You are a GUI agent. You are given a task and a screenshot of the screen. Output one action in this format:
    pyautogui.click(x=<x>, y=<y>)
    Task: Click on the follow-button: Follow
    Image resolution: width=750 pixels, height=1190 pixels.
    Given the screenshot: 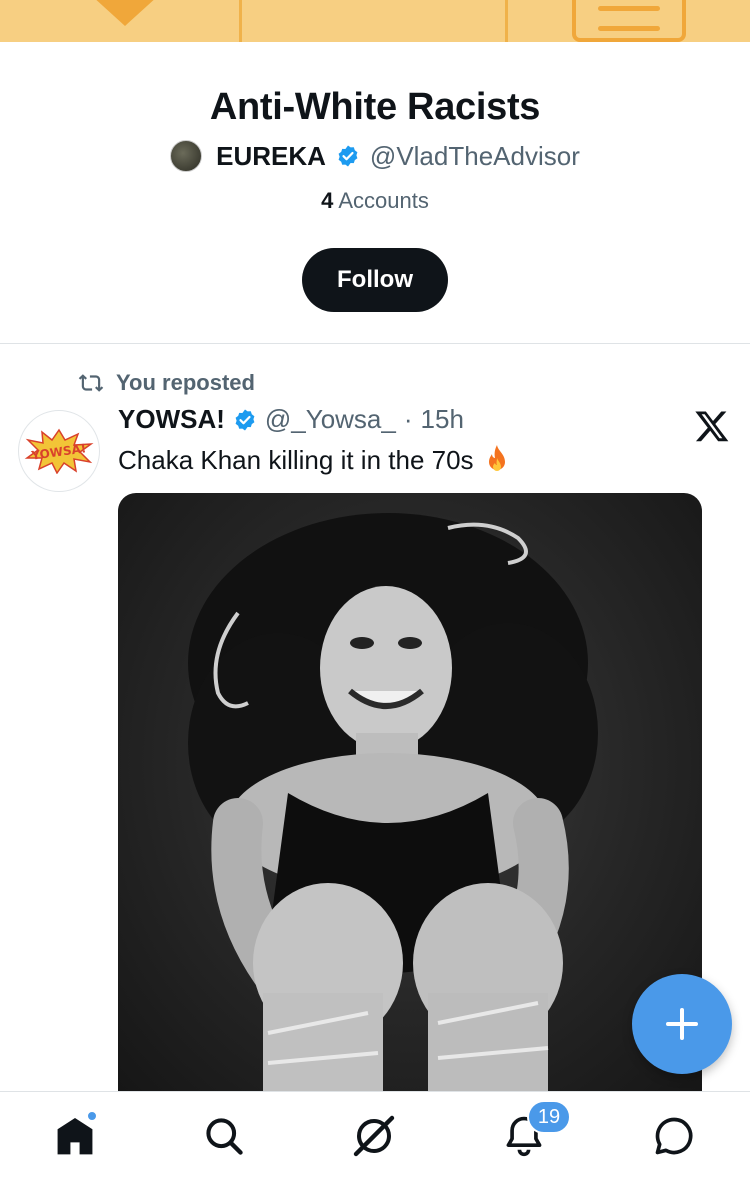 What is the action you would take?
    pyautogui.click(x=375, y=280)
    